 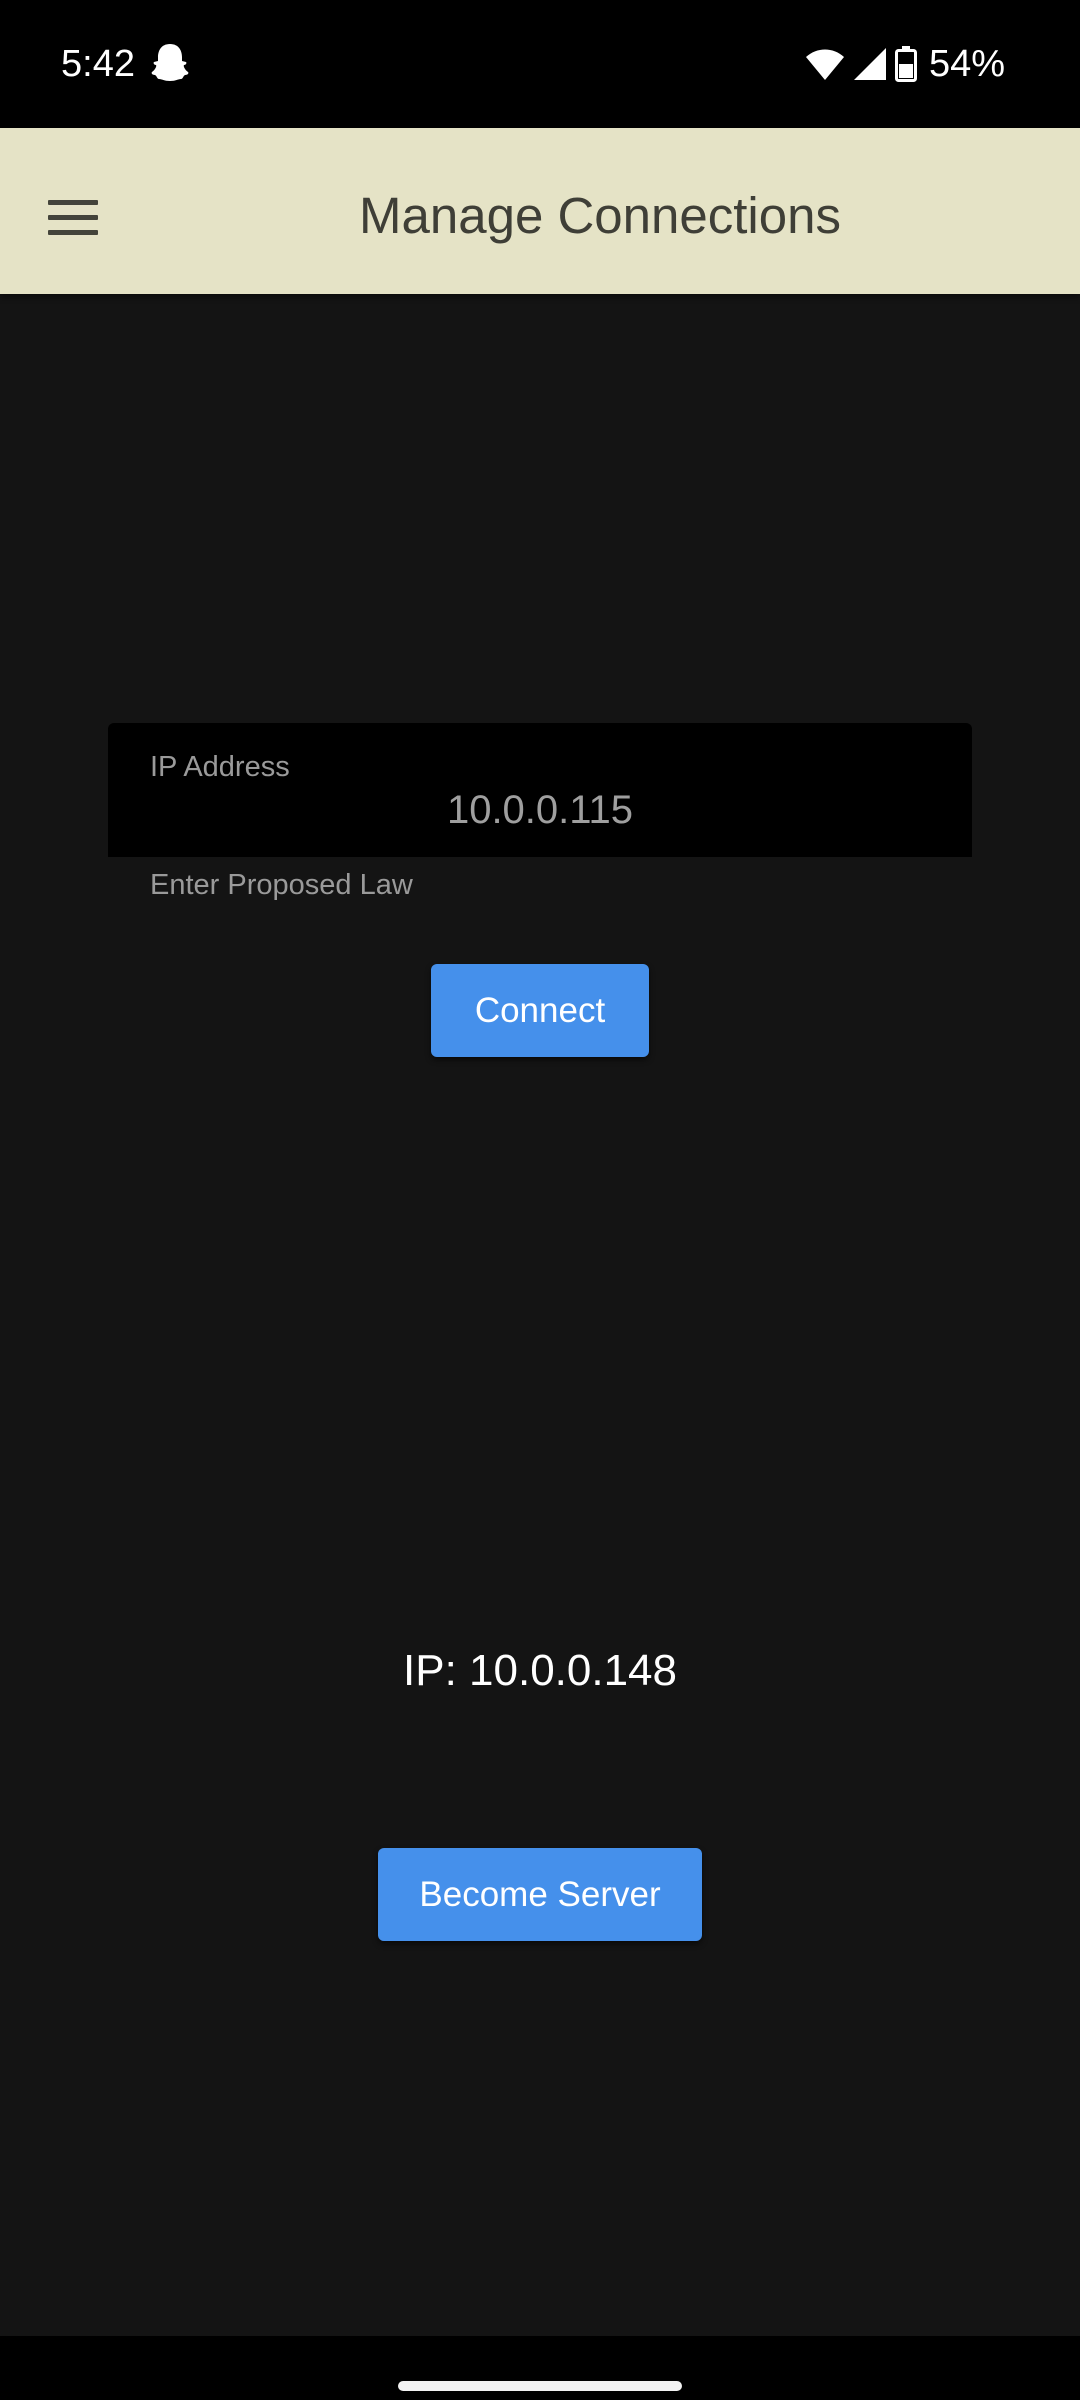 I want to click on signal-icon, so click(x=869, y=64).